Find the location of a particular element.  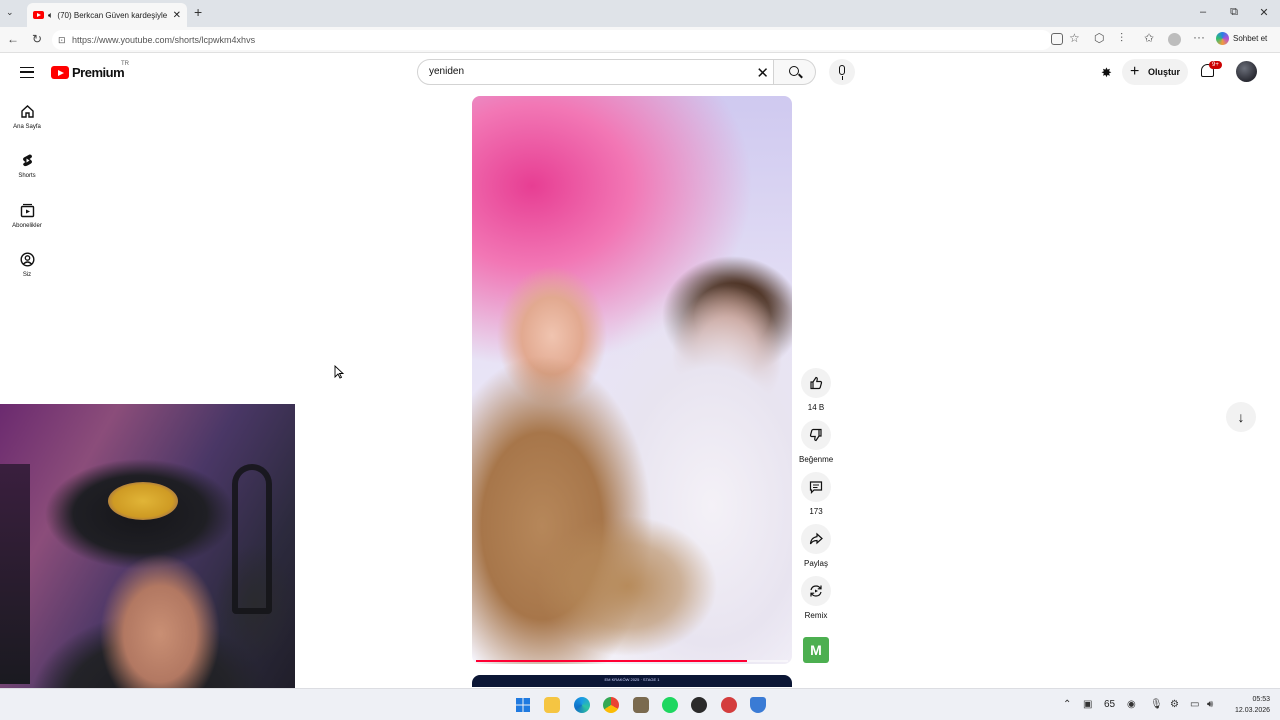

create-button: + Oluştur is located at coordinates (1155, 72).